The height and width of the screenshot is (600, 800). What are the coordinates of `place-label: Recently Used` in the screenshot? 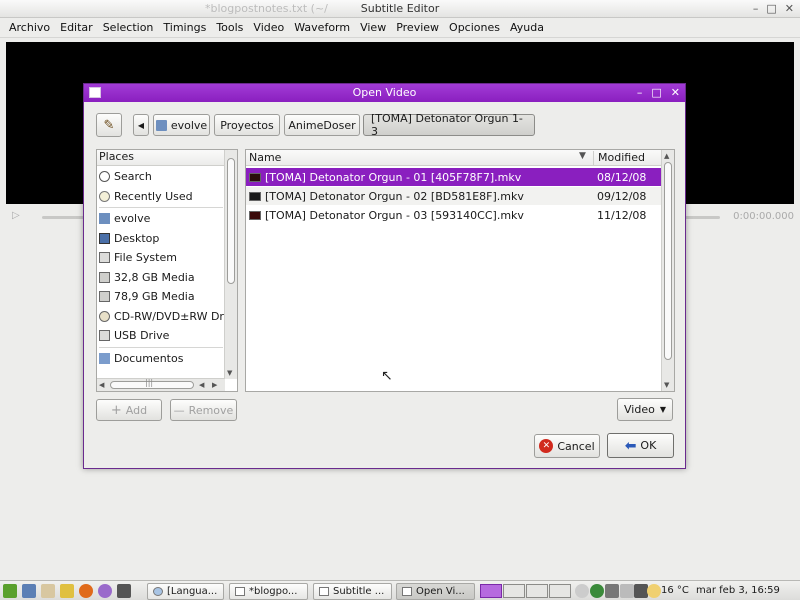 It's located at (153, 196).